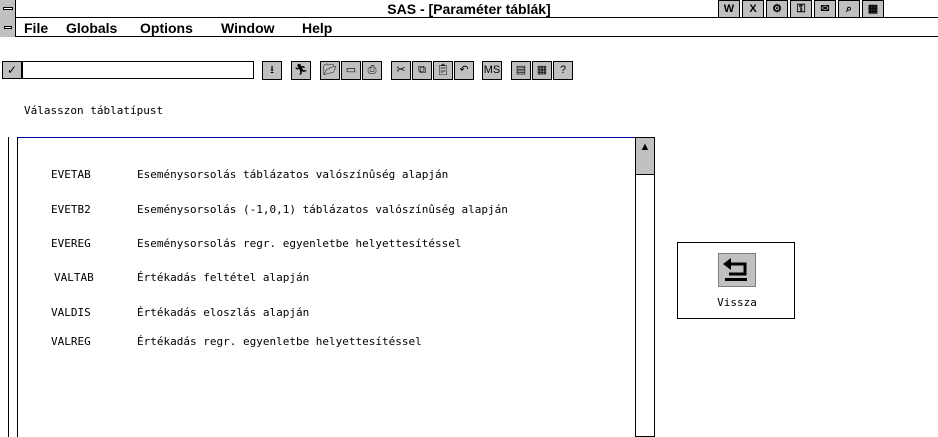 The height and width of the screenshot is (437, 938). What do you see at coordinates (825, 9) in the screenshot?
I see `mail-icon: ✉` at bounding box center [825, 9].